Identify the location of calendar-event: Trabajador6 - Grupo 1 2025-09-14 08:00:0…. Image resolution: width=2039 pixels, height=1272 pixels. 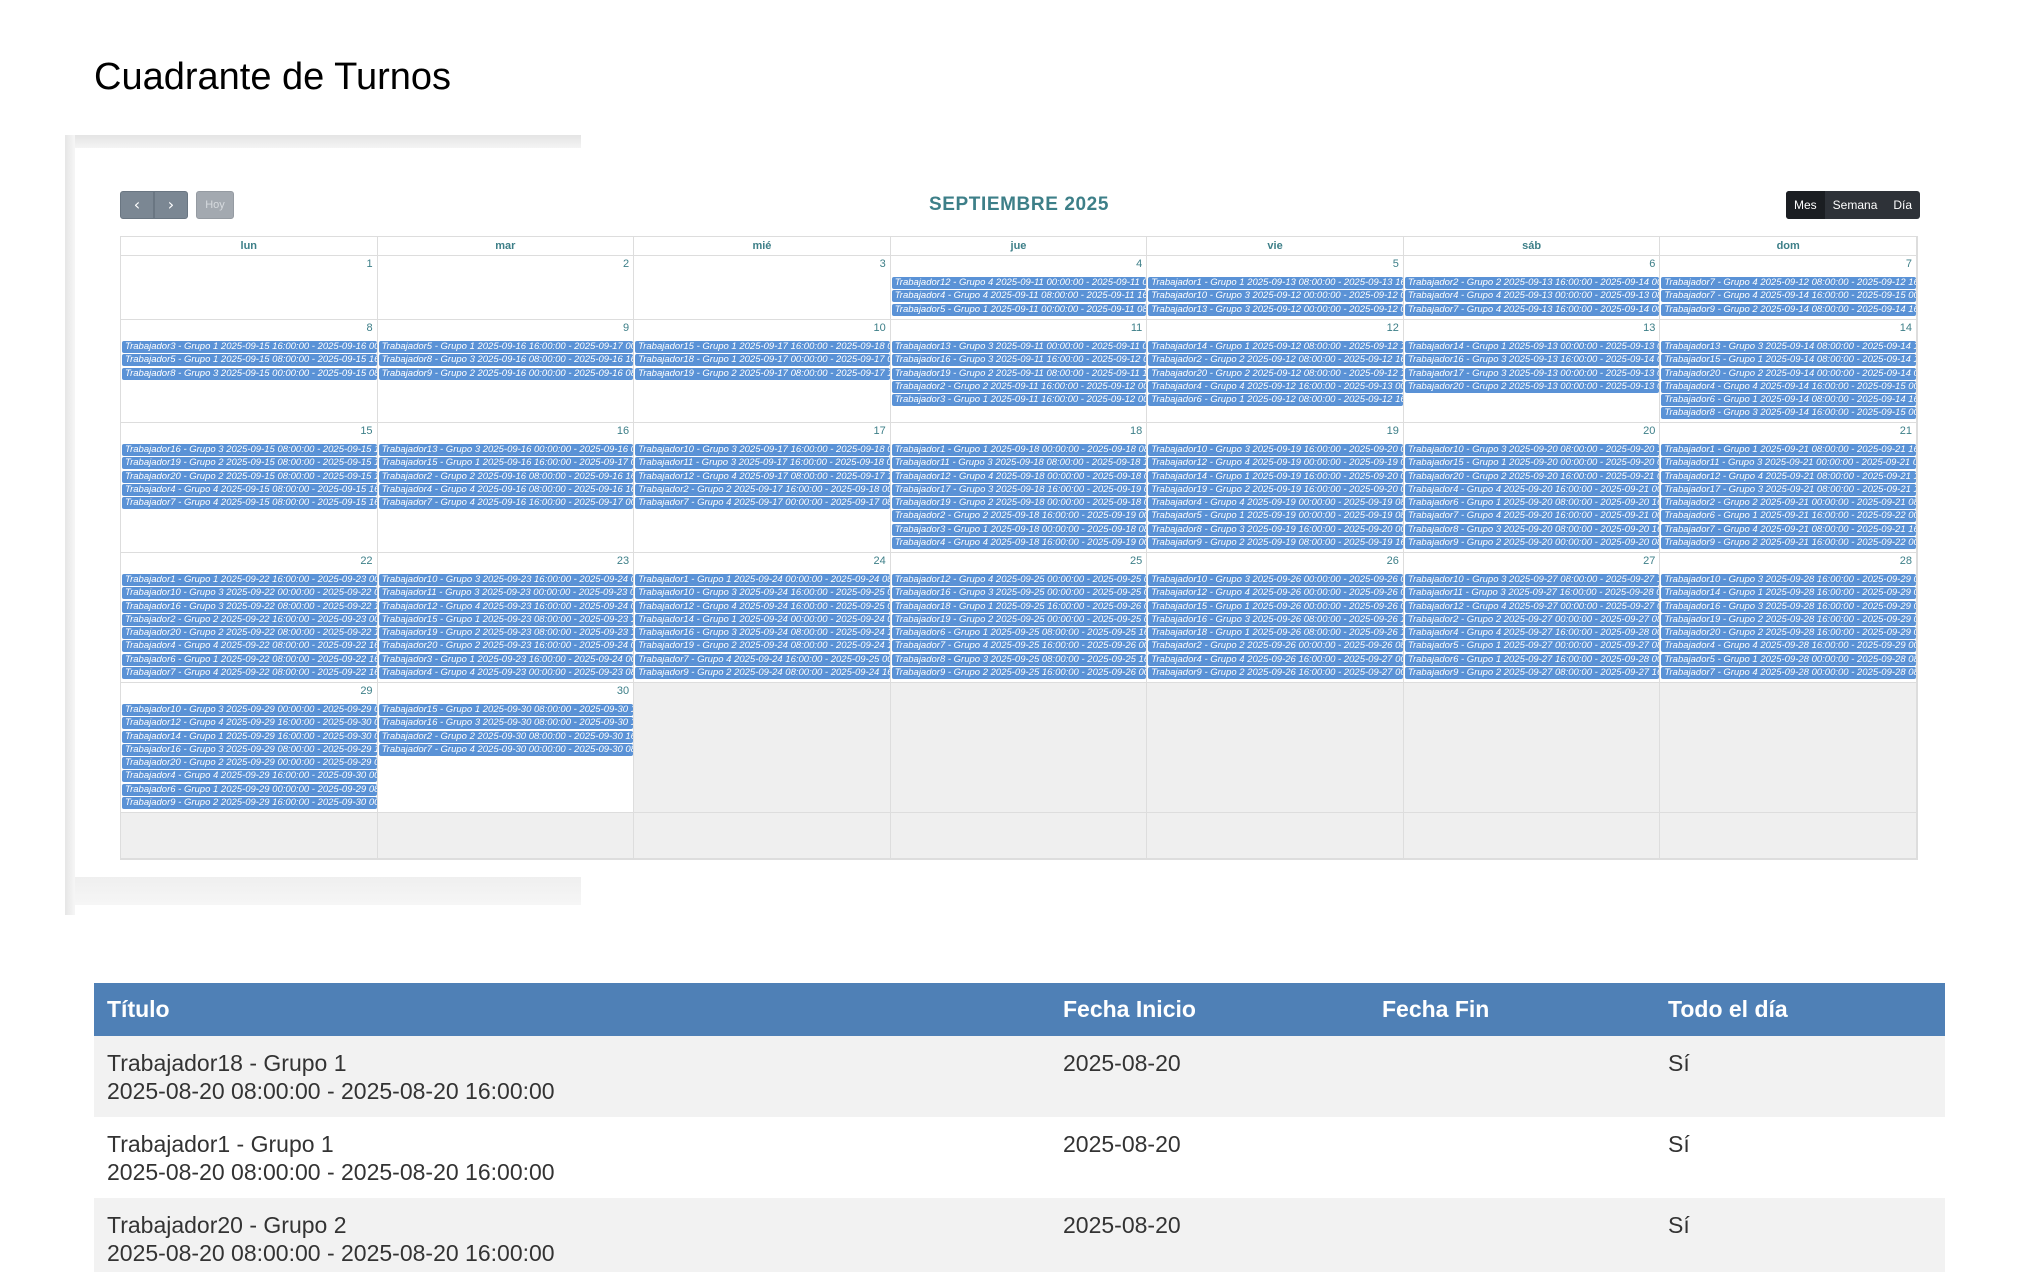
(1788, 400).